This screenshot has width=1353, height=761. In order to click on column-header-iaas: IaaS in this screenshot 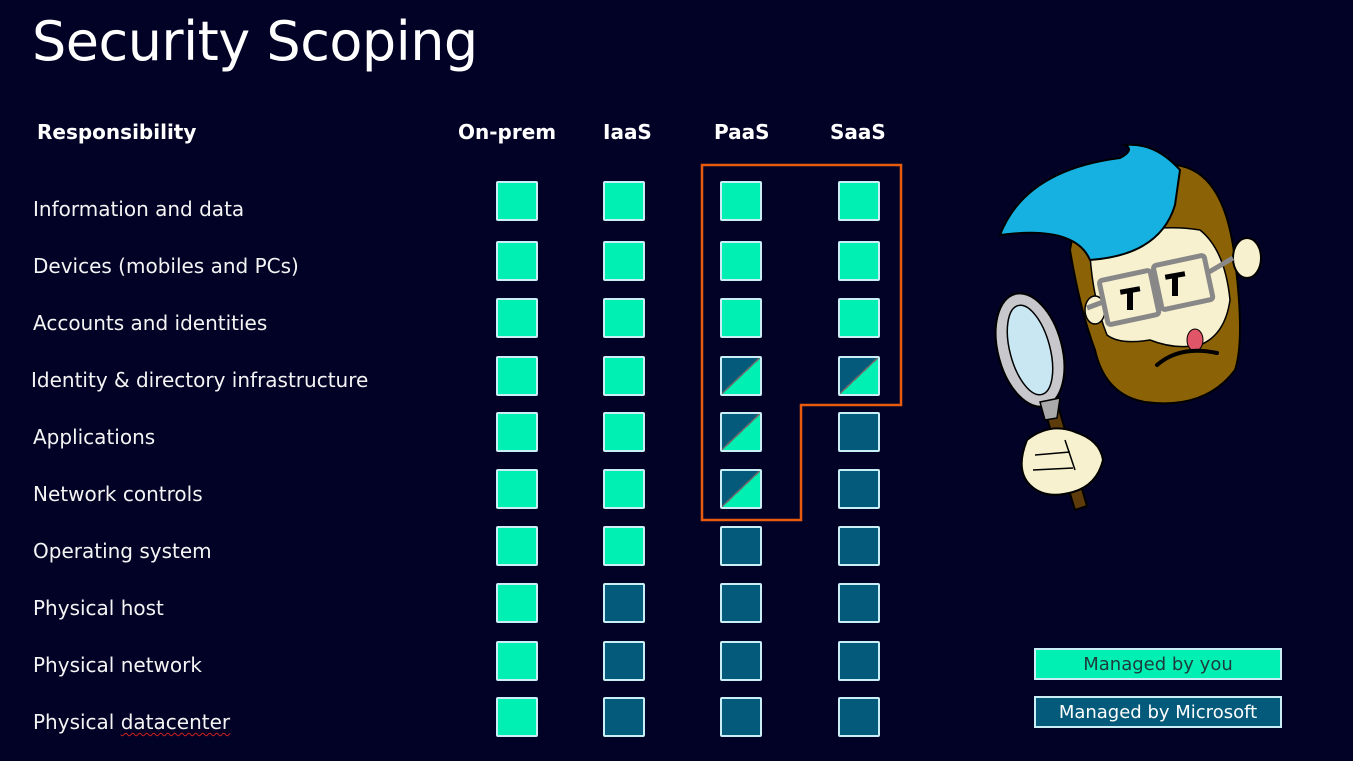, I will do `click(627, 132)`.